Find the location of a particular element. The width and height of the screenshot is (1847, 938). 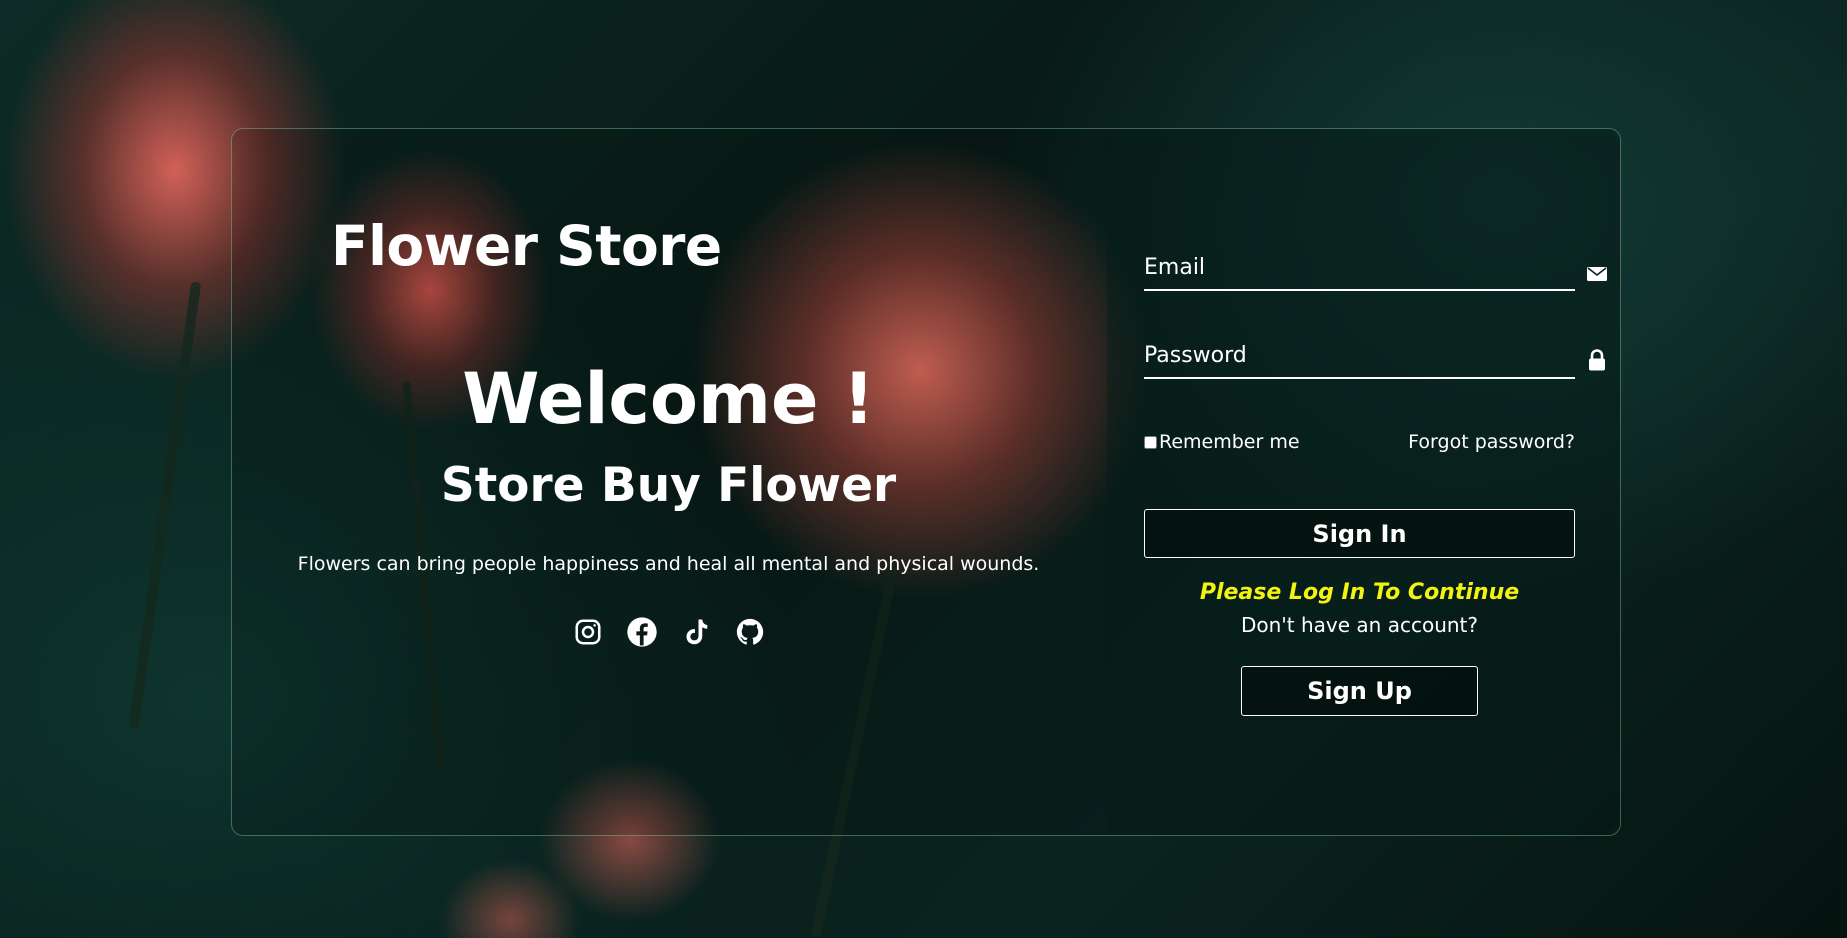

background-stem is located at coordinates (165, 505).